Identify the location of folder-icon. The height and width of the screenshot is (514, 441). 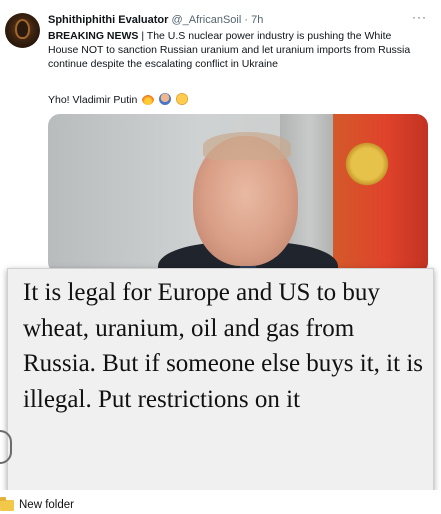
(7, 504).